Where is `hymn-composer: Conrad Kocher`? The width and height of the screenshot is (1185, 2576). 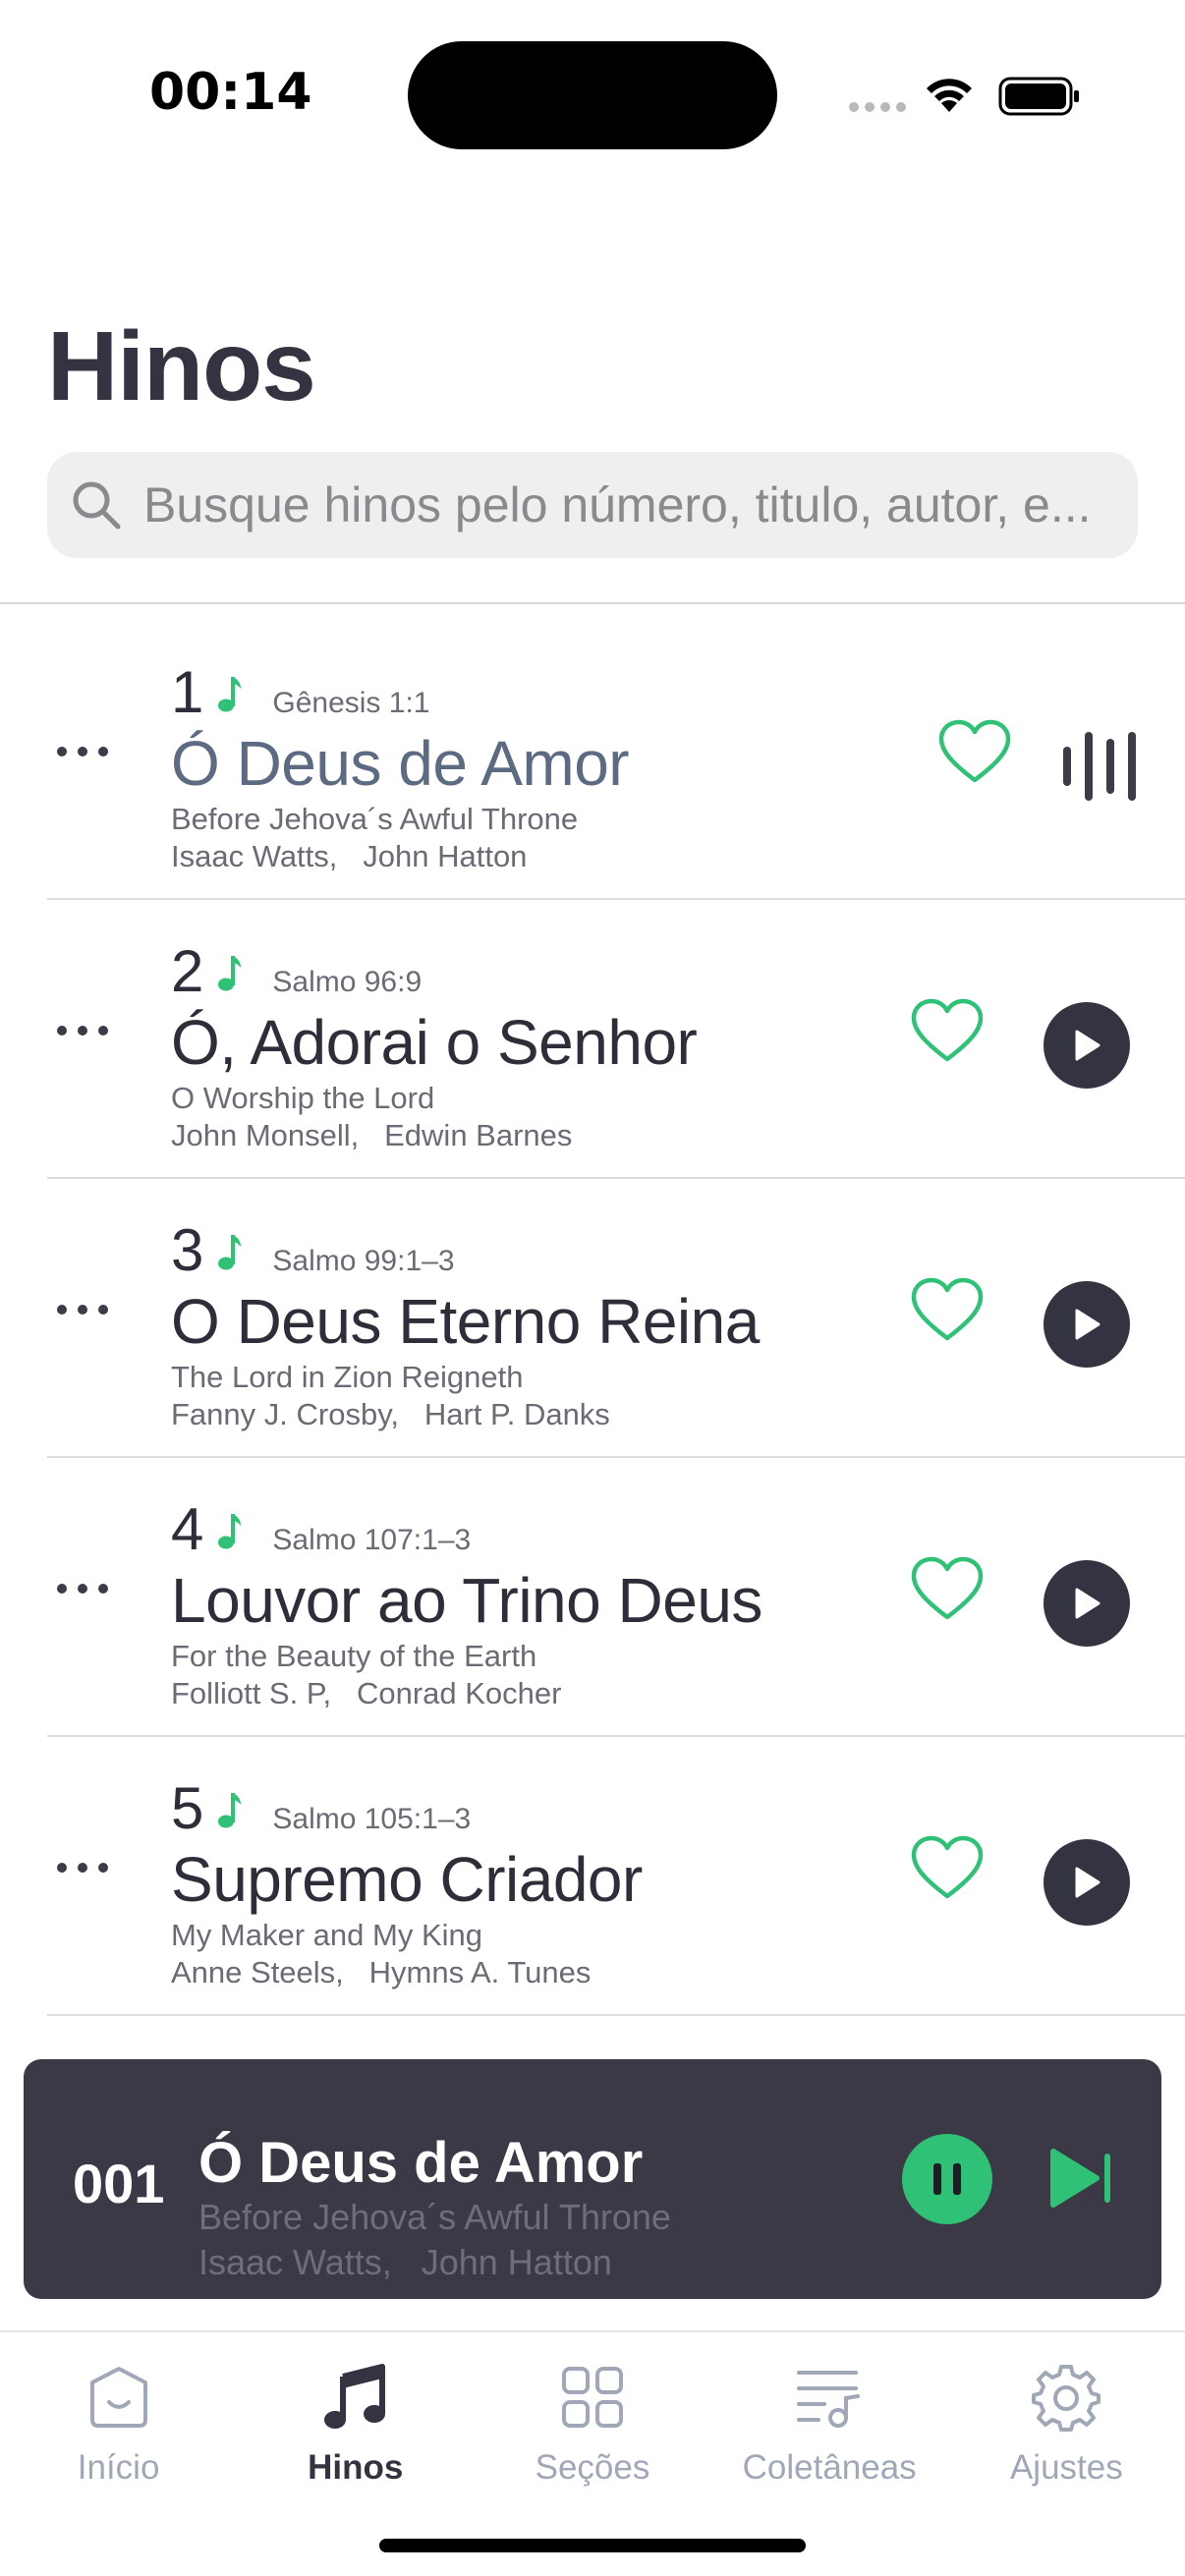 hymn-composer: Conrad Kocher is located at coordinates (459, 1693).